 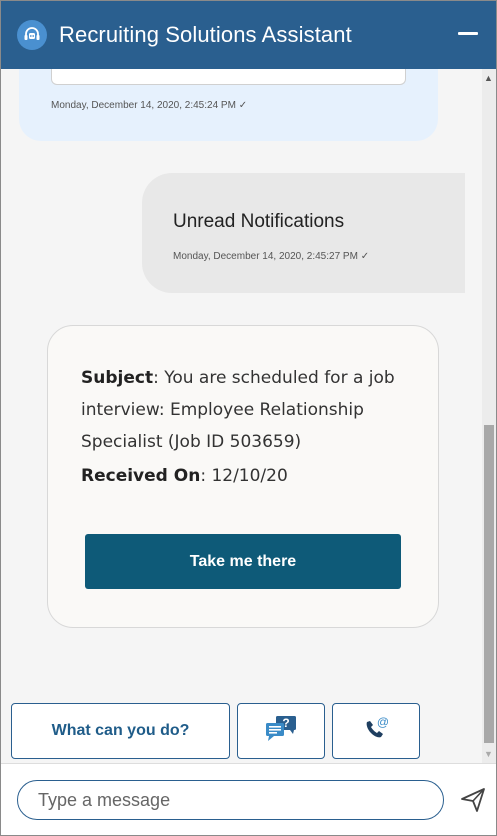 I want to click on send-icon, so click(x=473, y=800).